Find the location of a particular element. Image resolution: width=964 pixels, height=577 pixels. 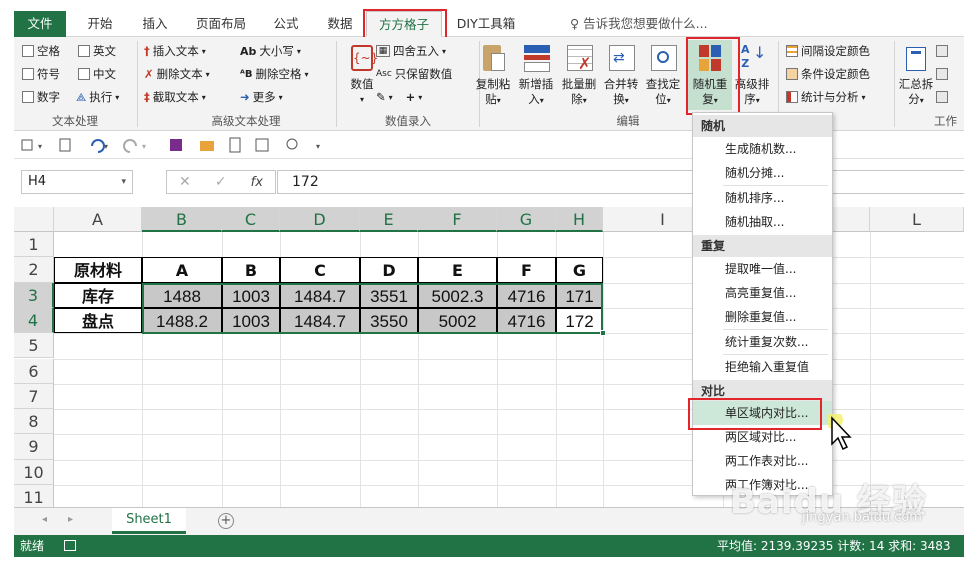

row-label-cell: 库存 is located at coordinates (98, 295).